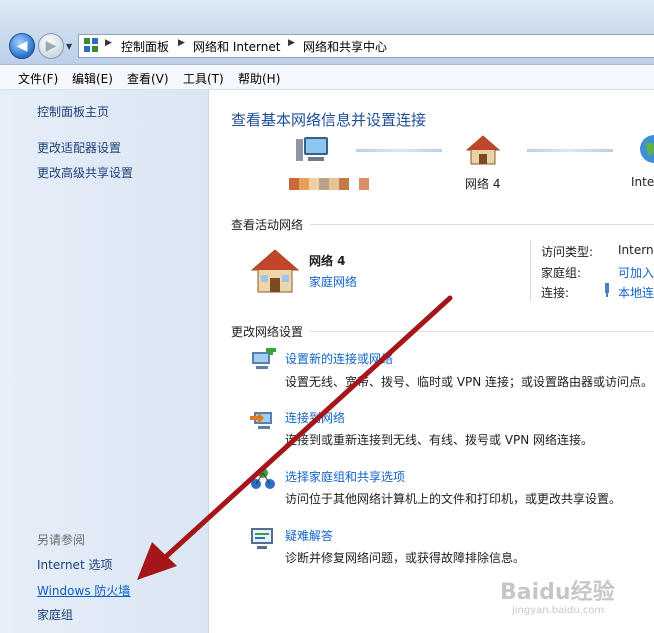  I want to click on setup-new-connection-desc: 设置无线、宽带、拨号、临时或 VPN 连接；或设置路由器或访问点。, so click(469, 382).